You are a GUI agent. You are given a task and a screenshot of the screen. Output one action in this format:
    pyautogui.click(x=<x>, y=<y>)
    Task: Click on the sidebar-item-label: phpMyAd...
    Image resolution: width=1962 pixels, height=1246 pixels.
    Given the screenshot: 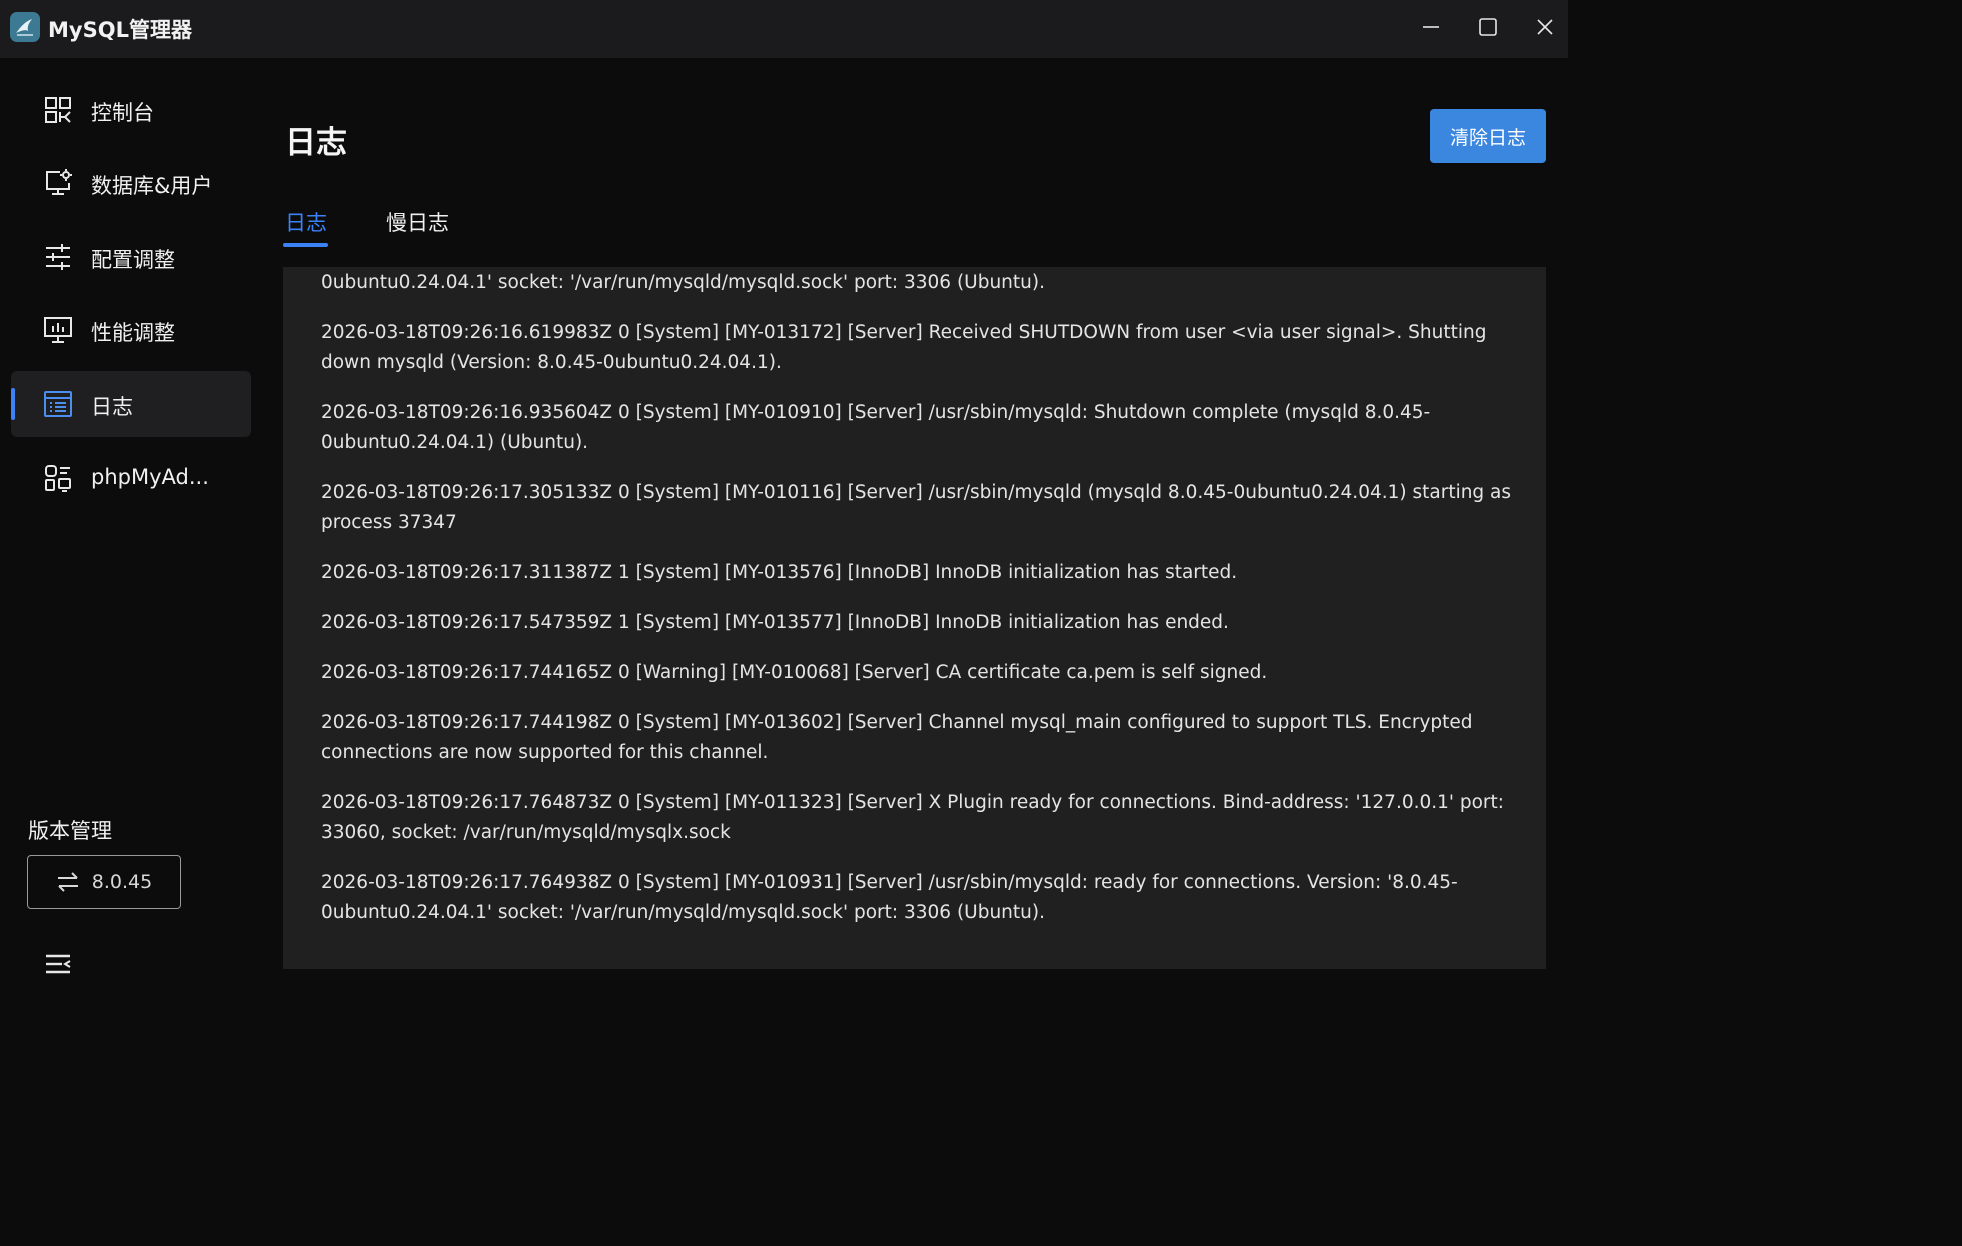 What is the action you would take?
    pyautogui.click(x=150, y=477)
    